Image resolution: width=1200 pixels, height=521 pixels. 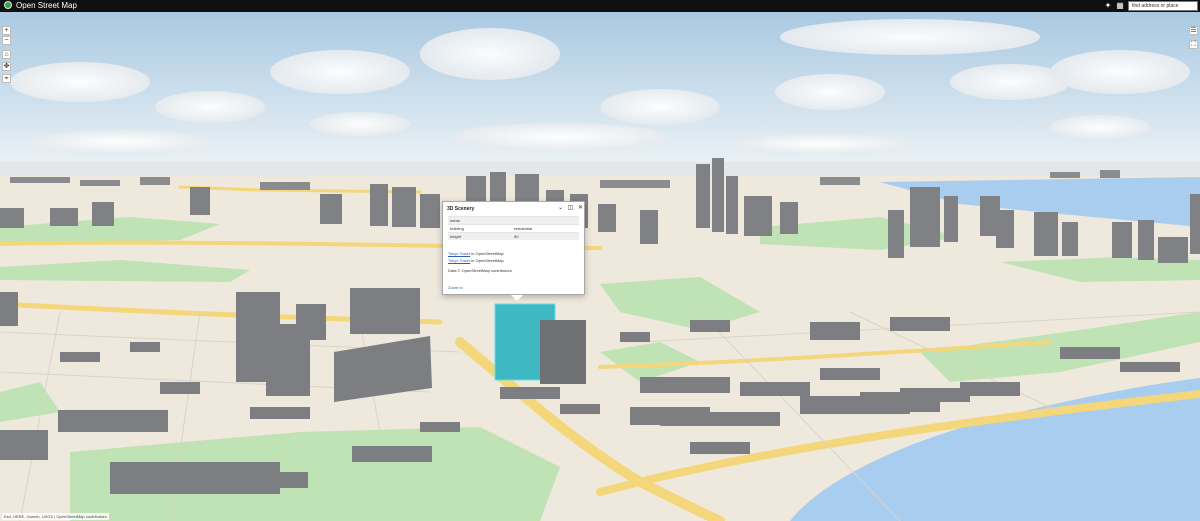 I want to click on fullscreen-button: ⛶, so click(x=1193, y=44).